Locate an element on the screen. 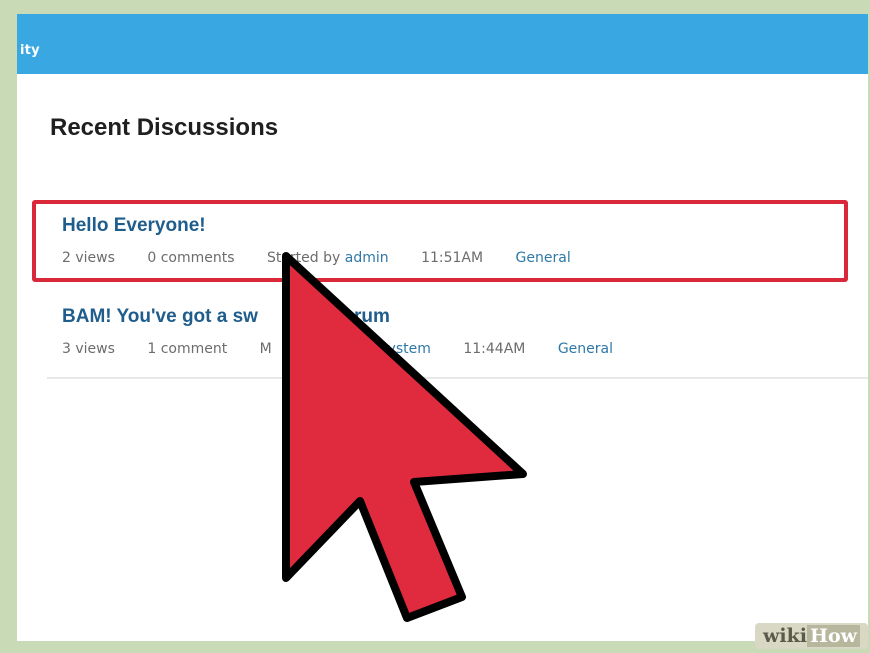  discussion-title-end: rum is located at coordinates (372, 316).